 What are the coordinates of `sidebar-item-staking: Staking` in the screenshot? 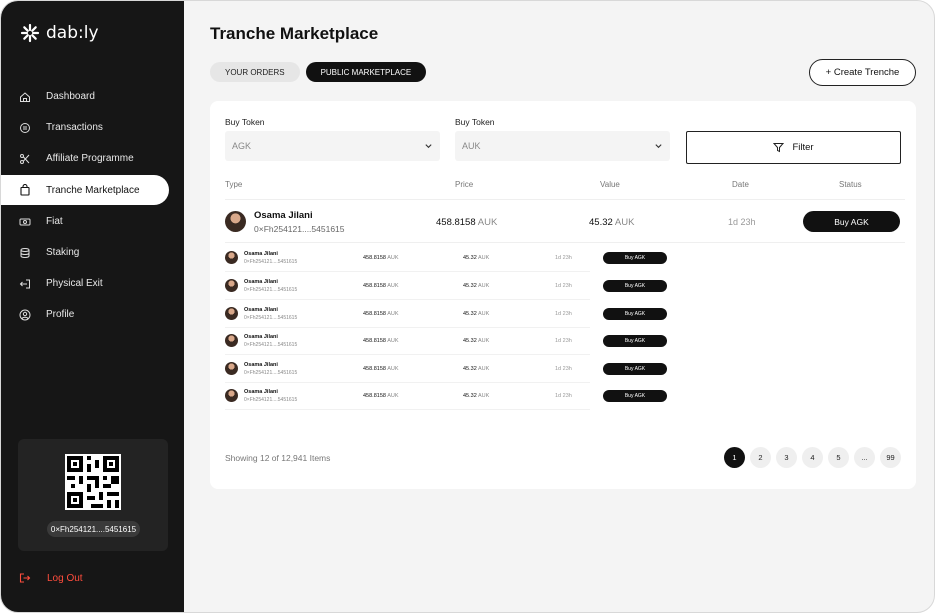 It's located at (92, 252).